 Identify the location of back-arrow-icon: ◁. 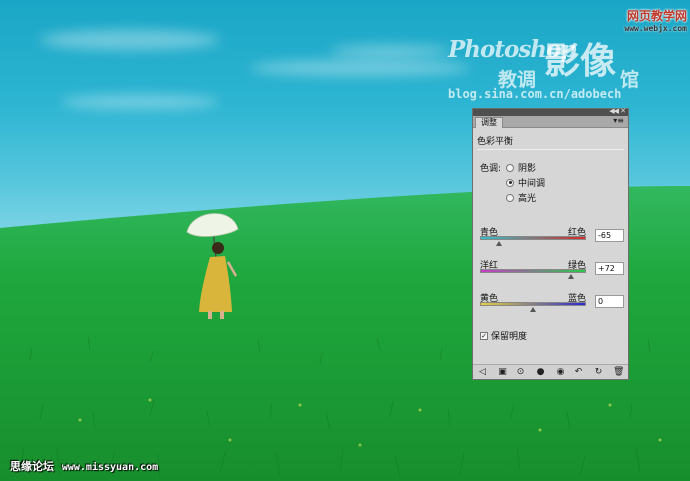
(482, 372).